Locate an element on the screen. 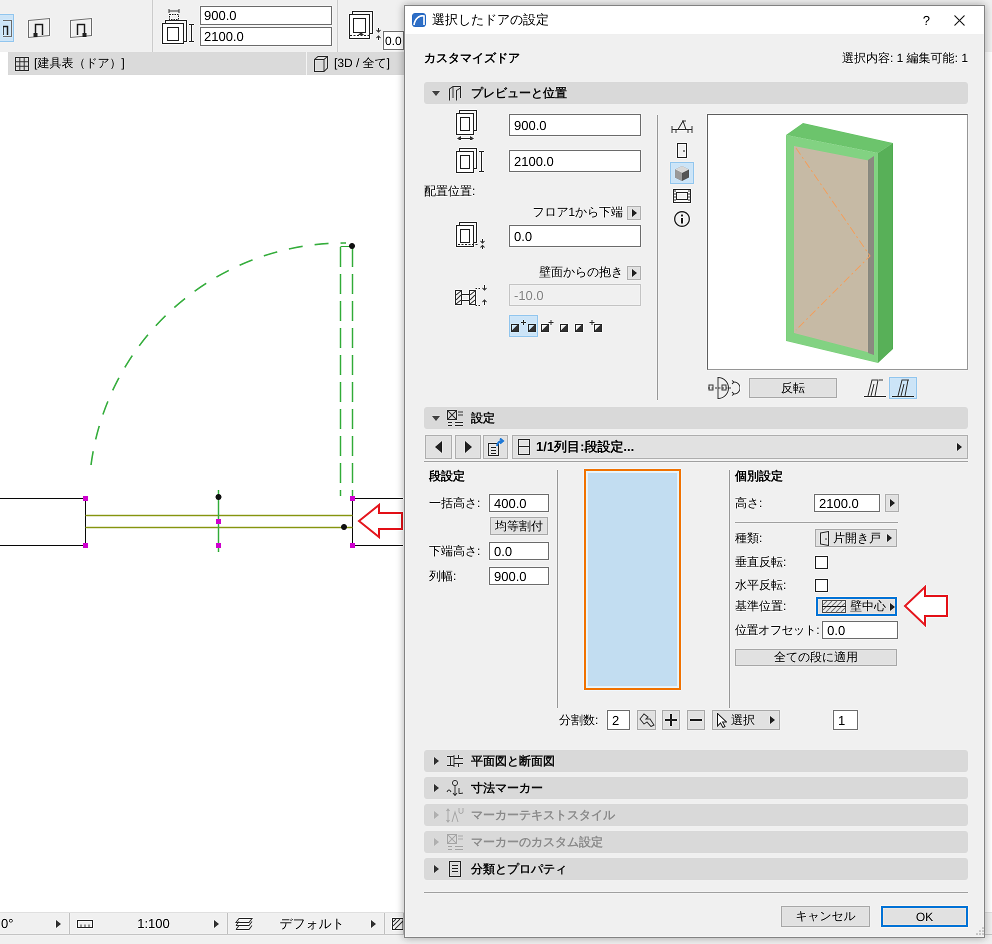 This screenshot has width=992, height=944. selection-info: 選択内容: 1 編集可能: 1 is located at coordinates (905, 58).